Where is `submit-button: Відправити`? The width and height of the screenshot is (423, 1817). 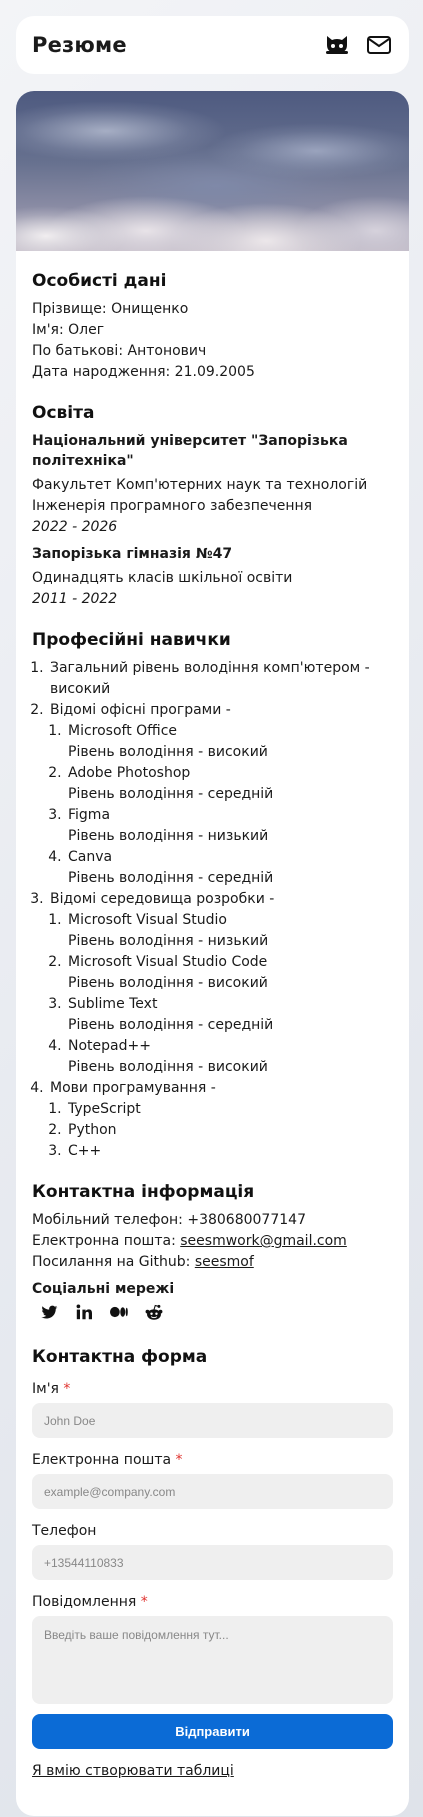 submit-button: Відправити is located at coordinates (212, 1731).